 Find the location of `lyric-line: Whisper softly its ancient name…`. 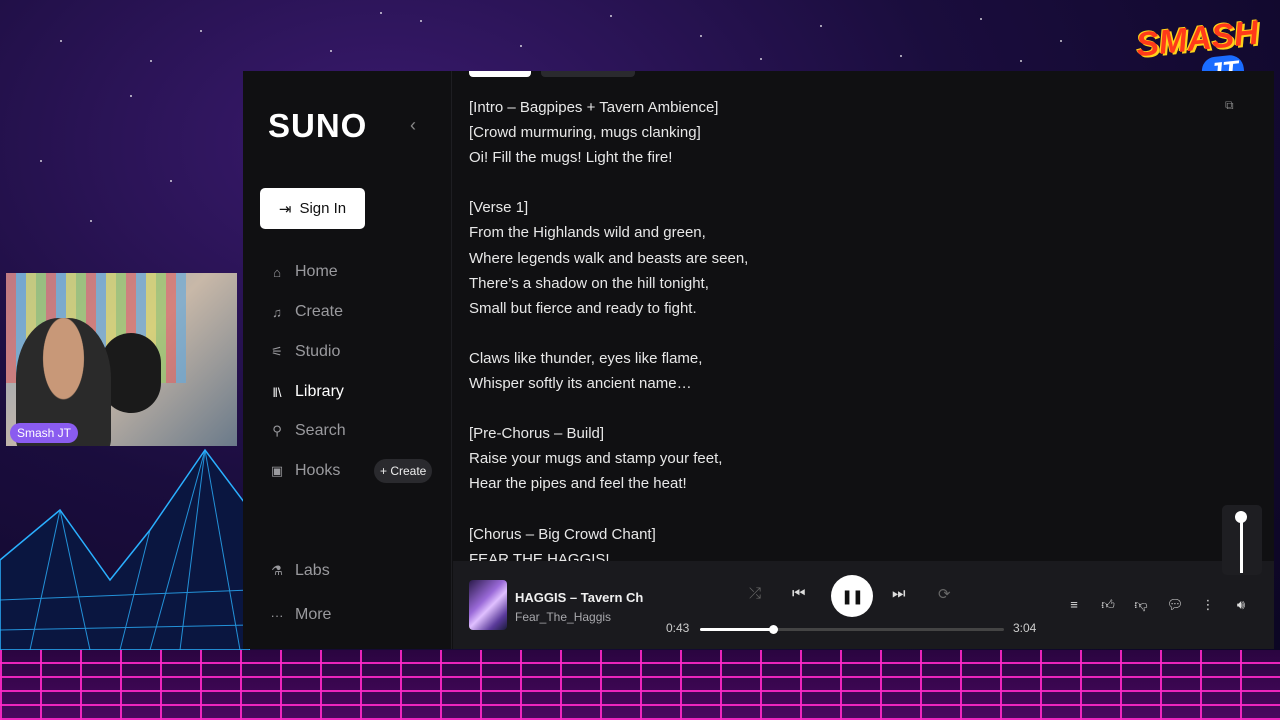

lyric-line: Whisper softly its ancient name… is located at coordinates (580, 384).